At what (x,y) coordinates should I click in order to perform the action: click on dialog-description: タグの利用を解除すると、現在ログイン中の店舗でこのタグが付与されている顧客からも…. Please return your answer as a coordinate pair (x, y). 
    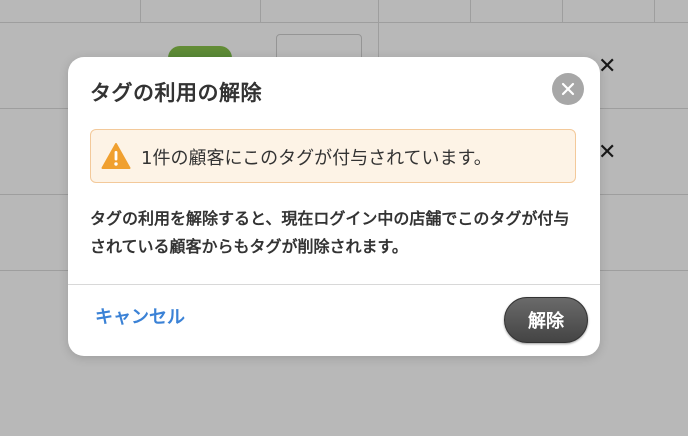
    Looking at the image, I should click on (330, 232).